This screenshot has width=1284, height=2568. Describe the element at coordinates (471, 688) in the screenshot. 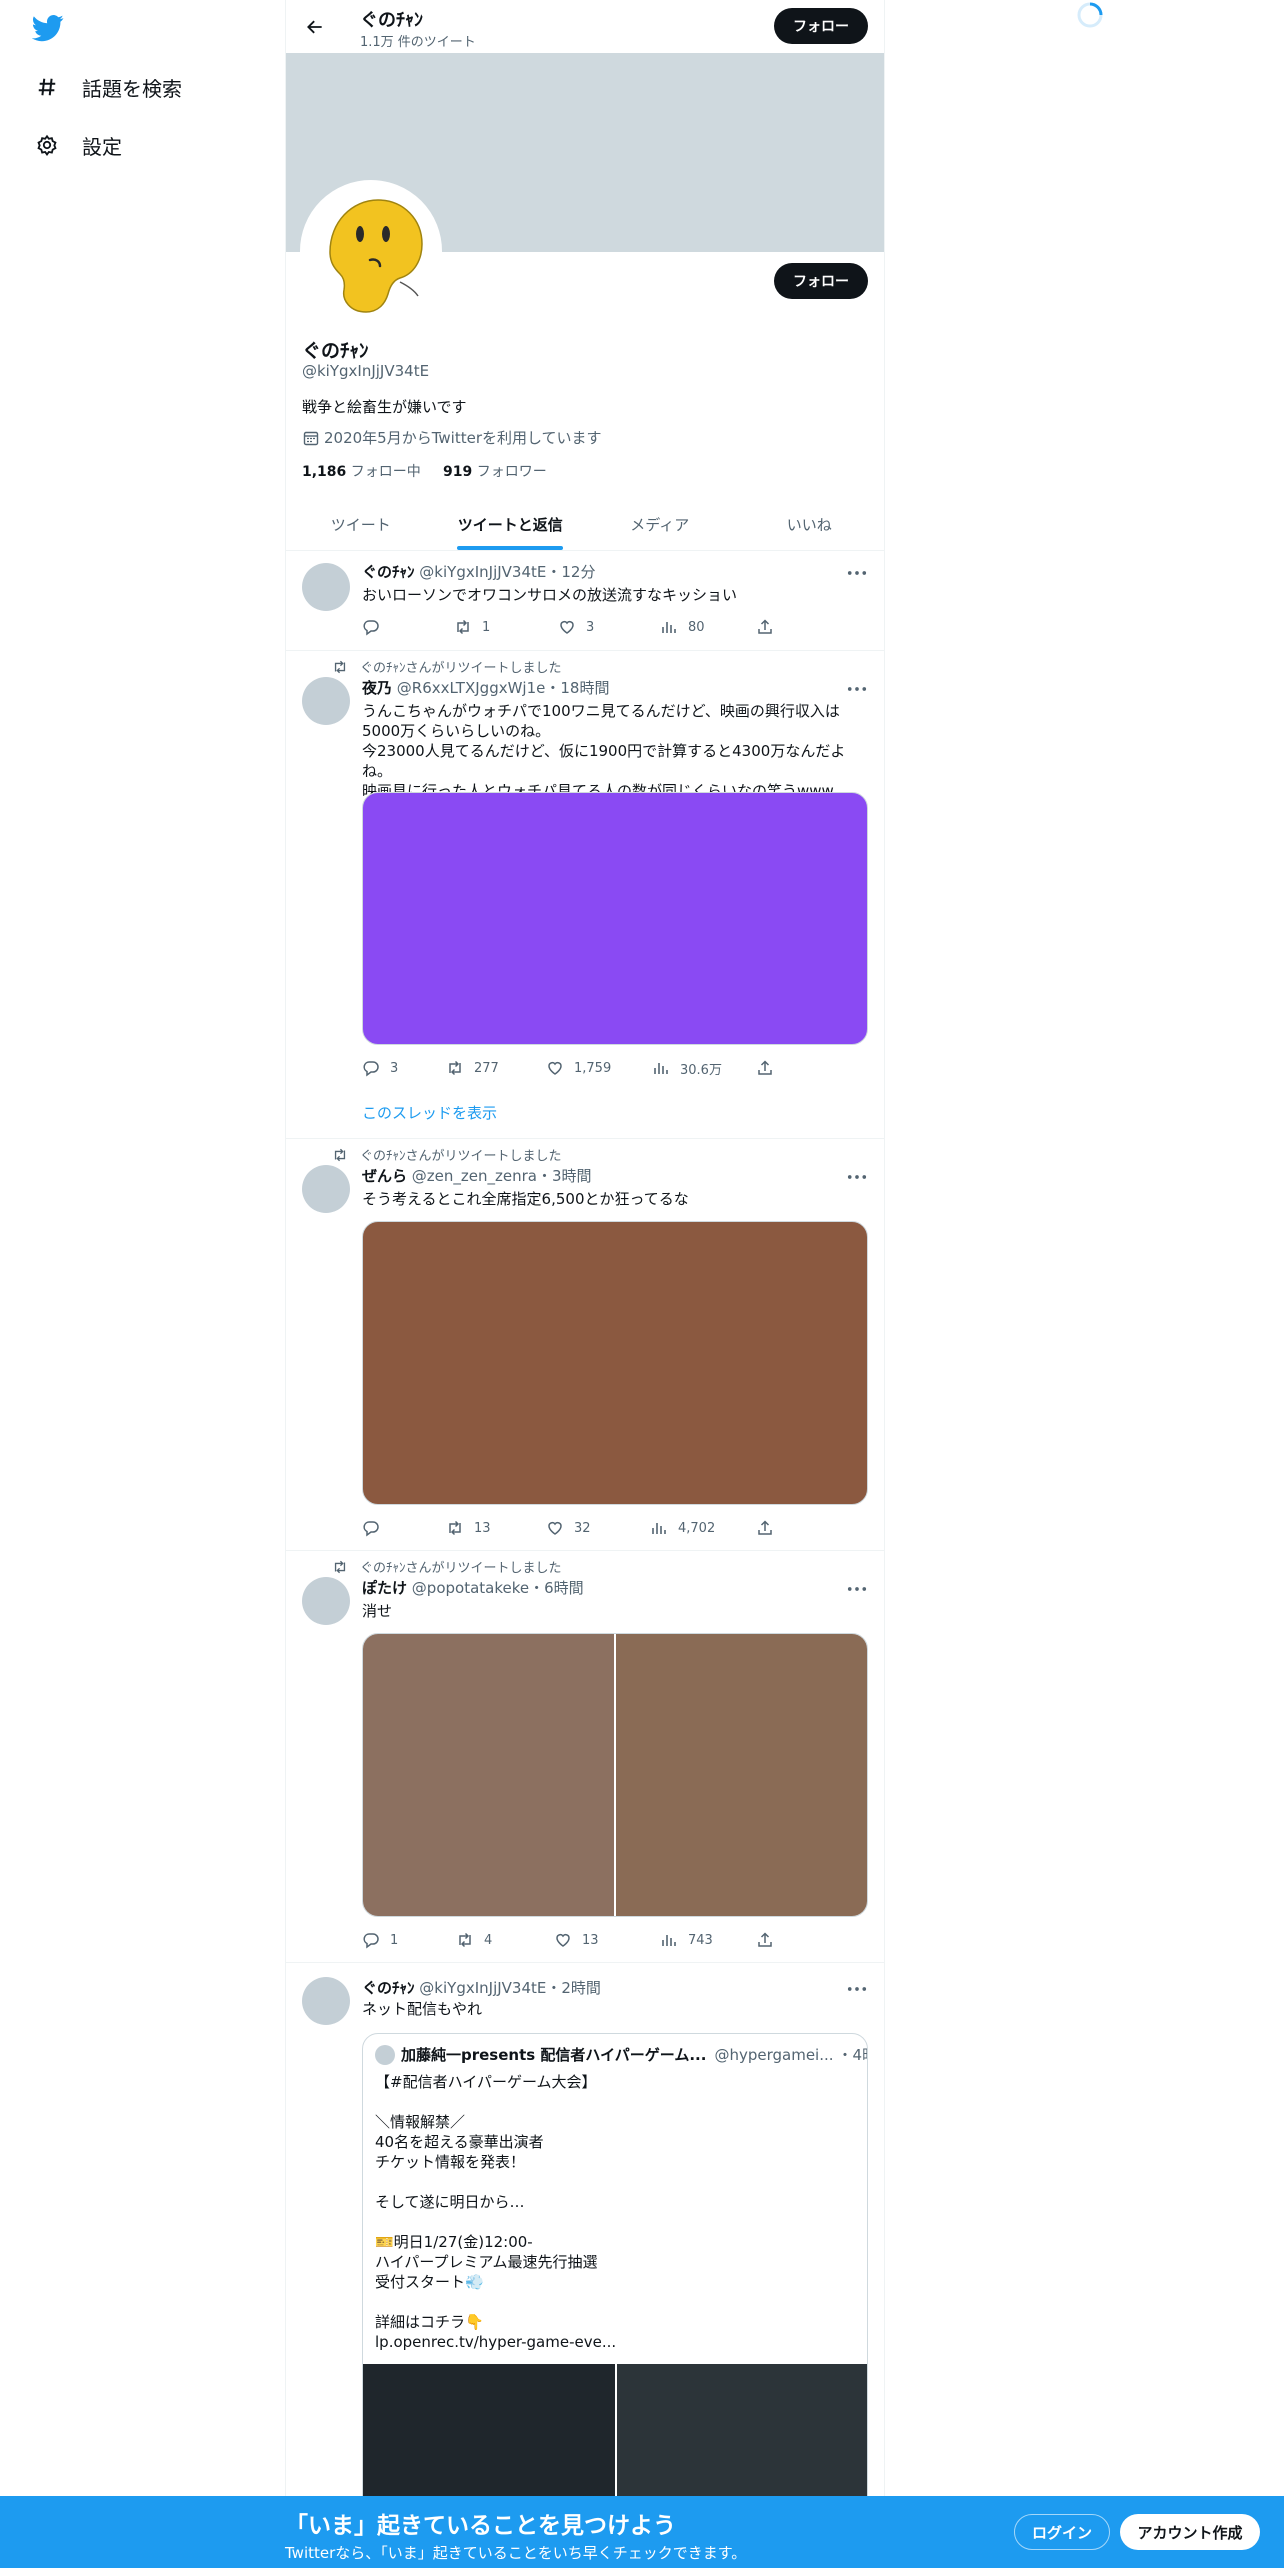

I see `tweet-author-handle: @R6xxLTXJggxWj1e` at that location.